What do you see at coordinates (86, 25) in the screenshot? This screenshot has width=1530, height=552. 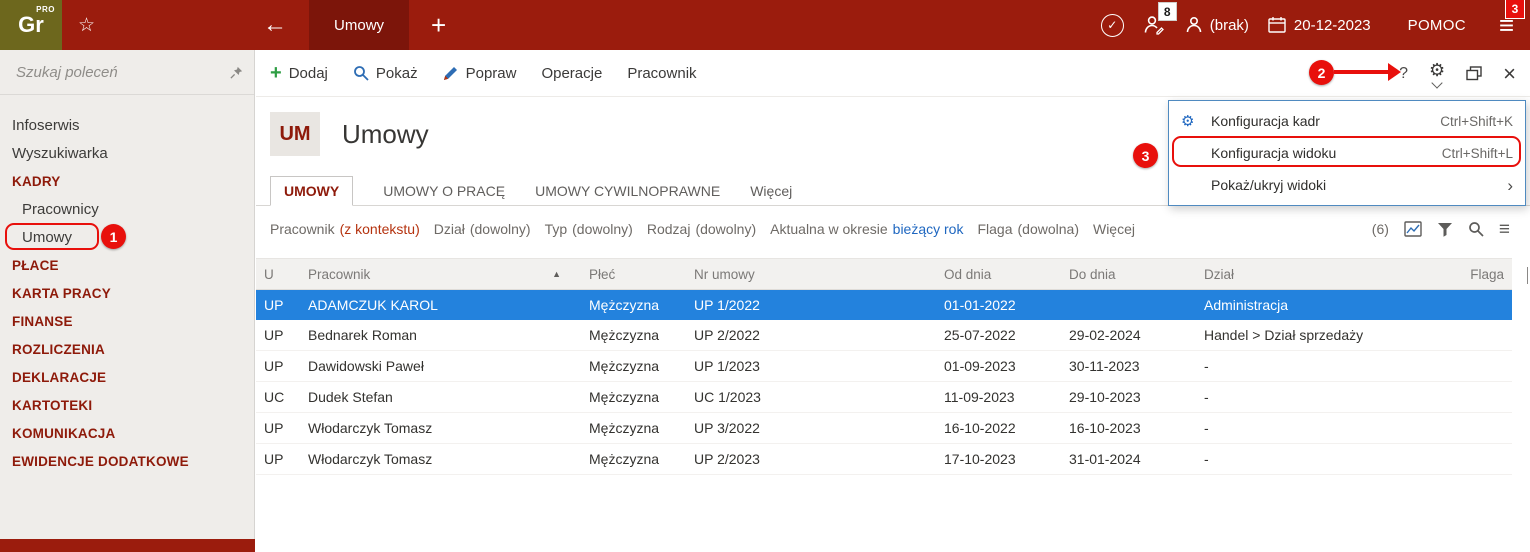 I see `favorites-star-icon: ☆` at bounding box center [86, 25].